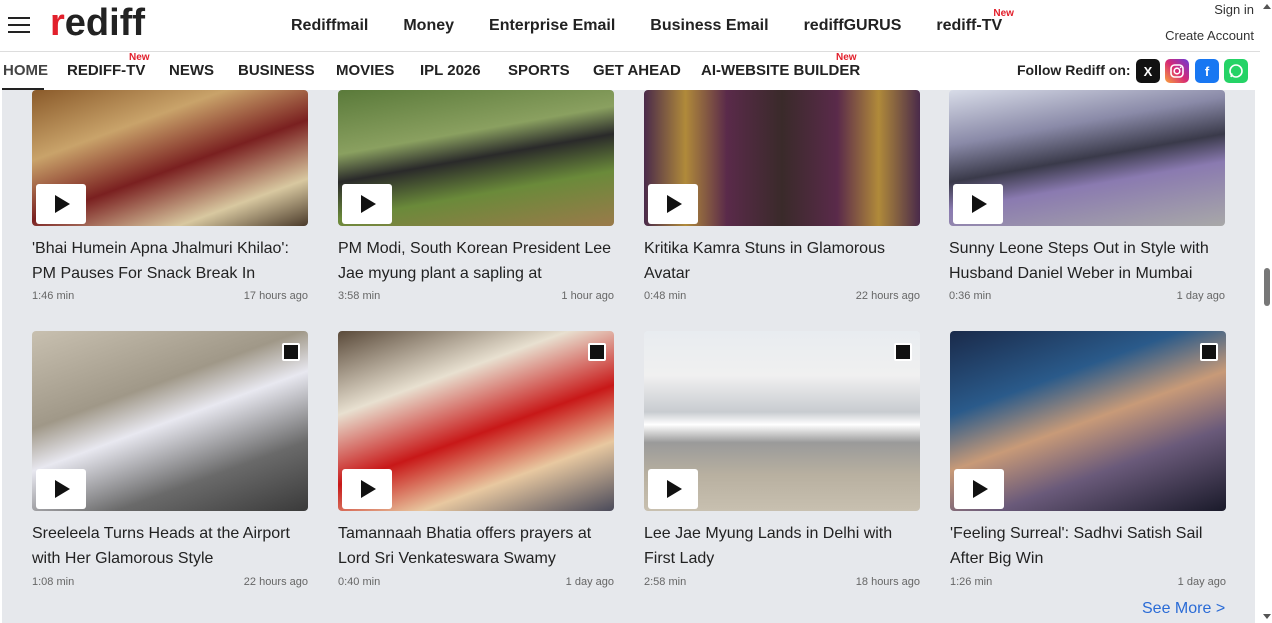  Describe the element at coordinates (552, 26) in the screenshot. I see `link-enterprise-email: Enterprise Email` at that location.